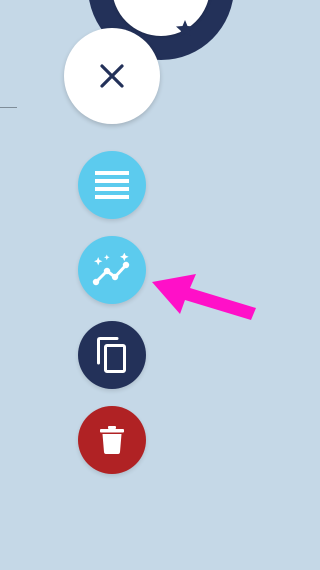  I want to click on delete-button, so click(112, 440).